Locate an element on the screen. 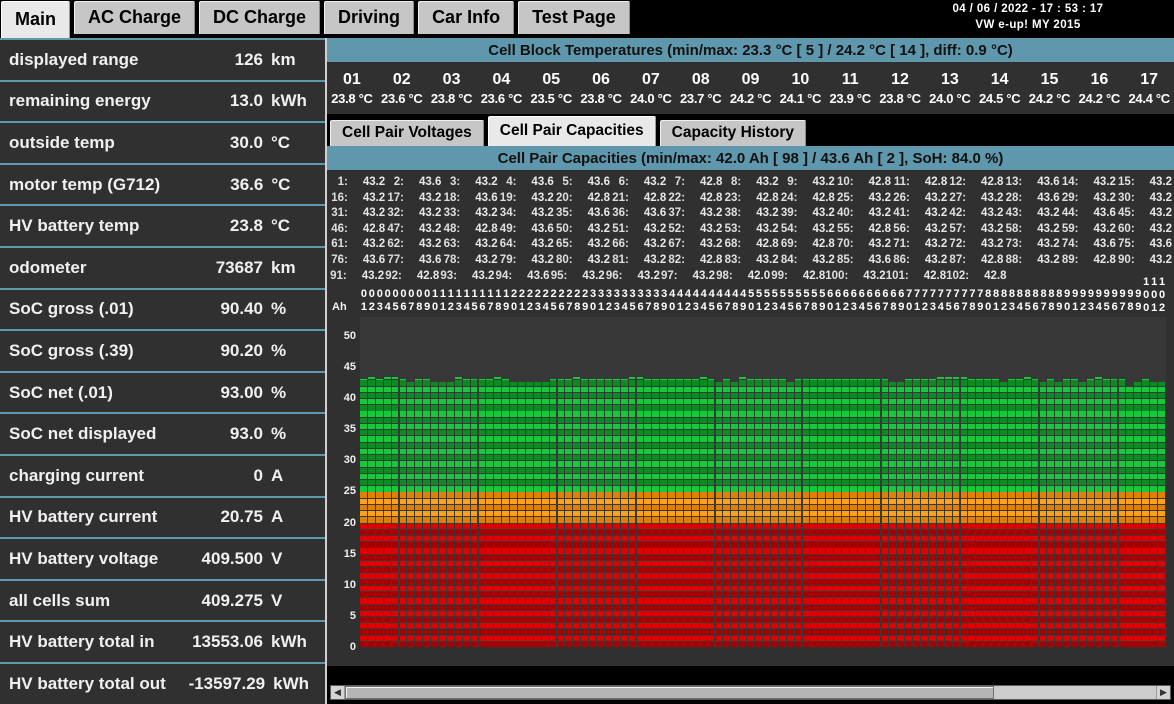 The width and height of the screenshot is (1174, 704). capacity-item-index: 22: is located at coordinates (680, 197).